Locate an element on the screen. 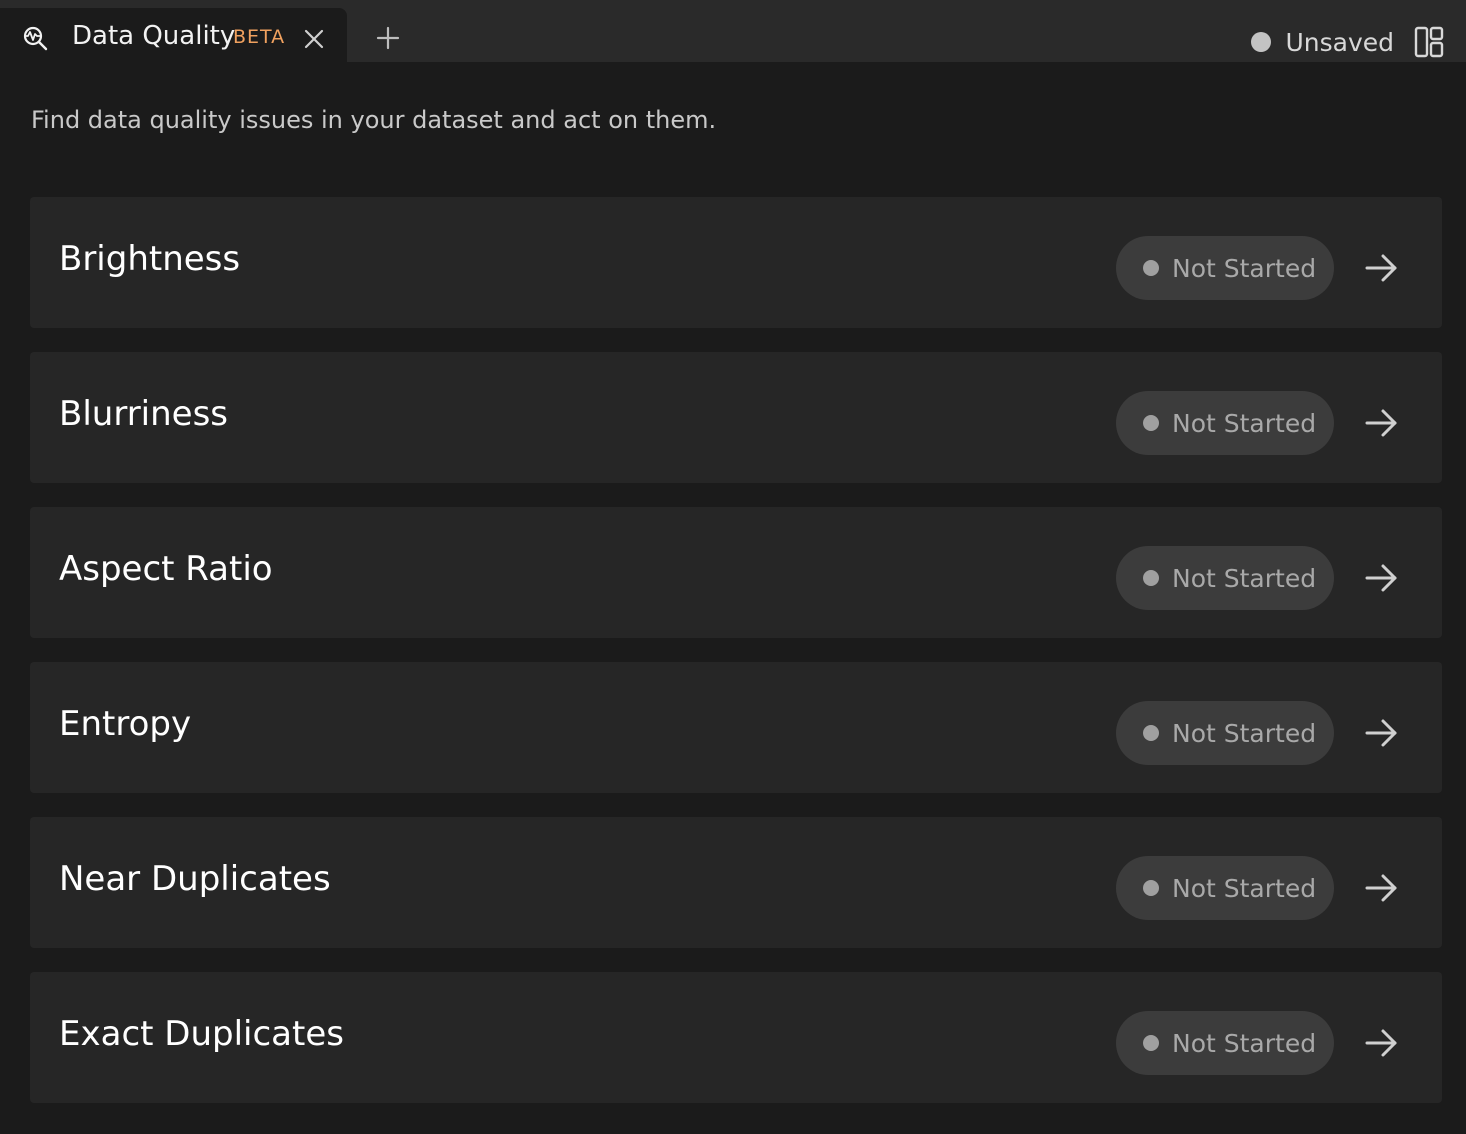  save-status-label: Unsaved is located at coordinates (1339, 42).